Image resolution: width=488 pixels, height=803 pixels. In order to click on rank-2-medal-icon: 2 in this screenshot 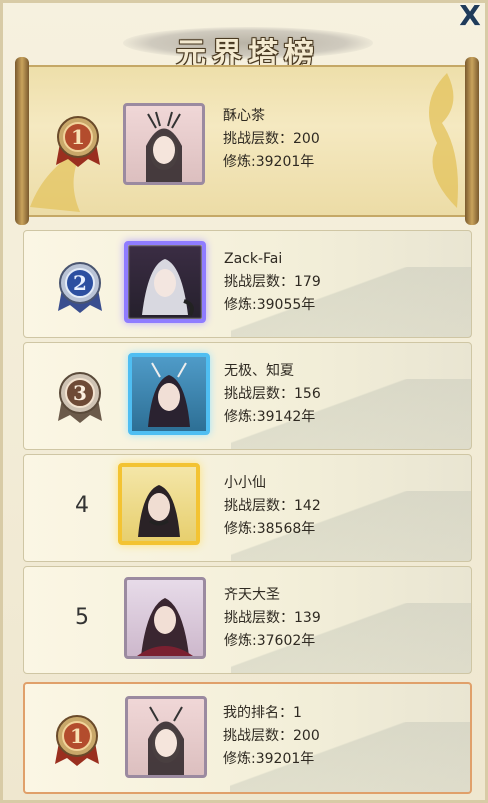, I will do `click(80, 287)`.